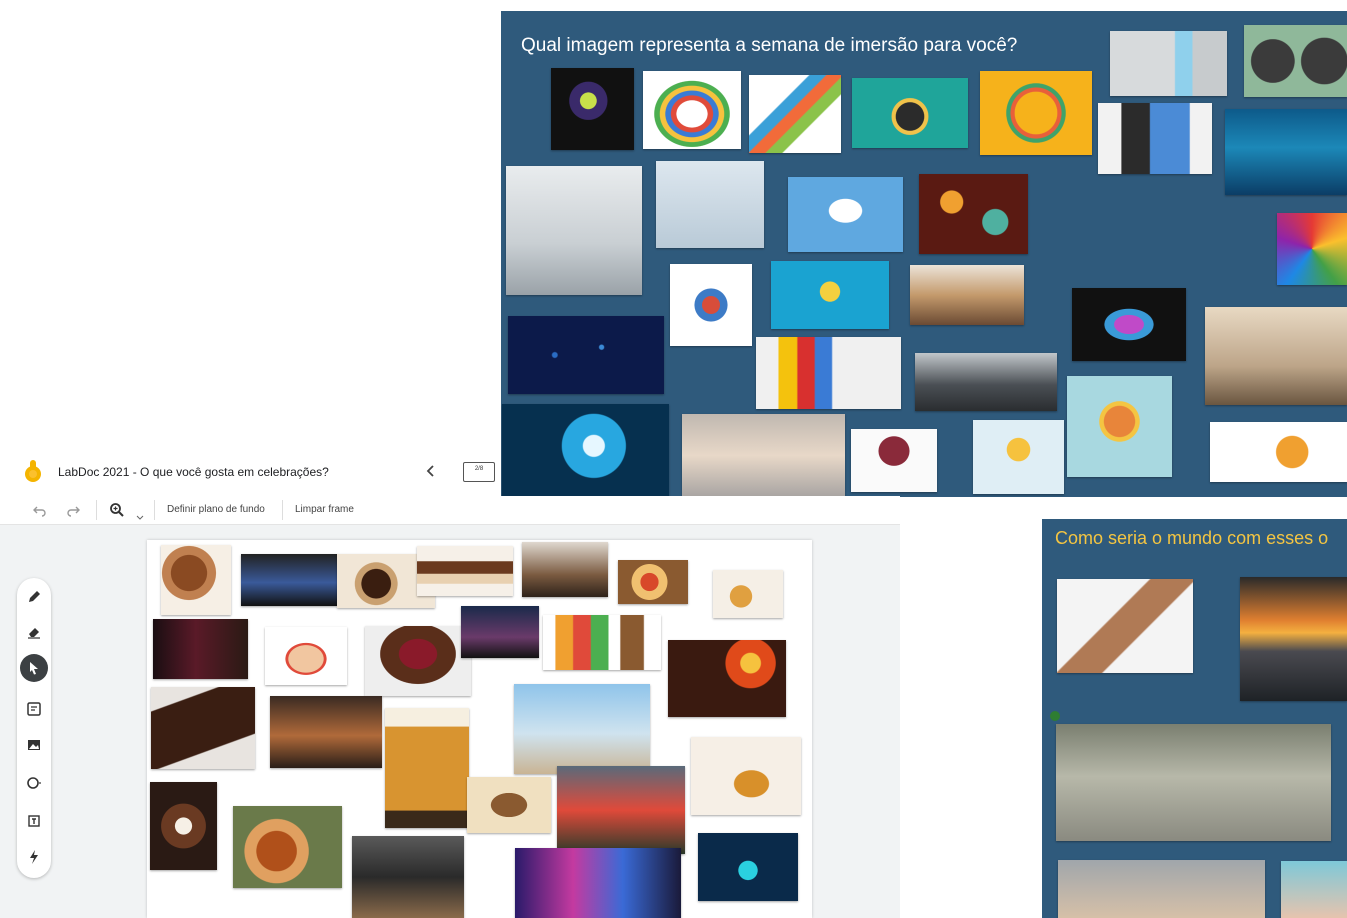  I want to click on pen-icon, so click(34, 596).